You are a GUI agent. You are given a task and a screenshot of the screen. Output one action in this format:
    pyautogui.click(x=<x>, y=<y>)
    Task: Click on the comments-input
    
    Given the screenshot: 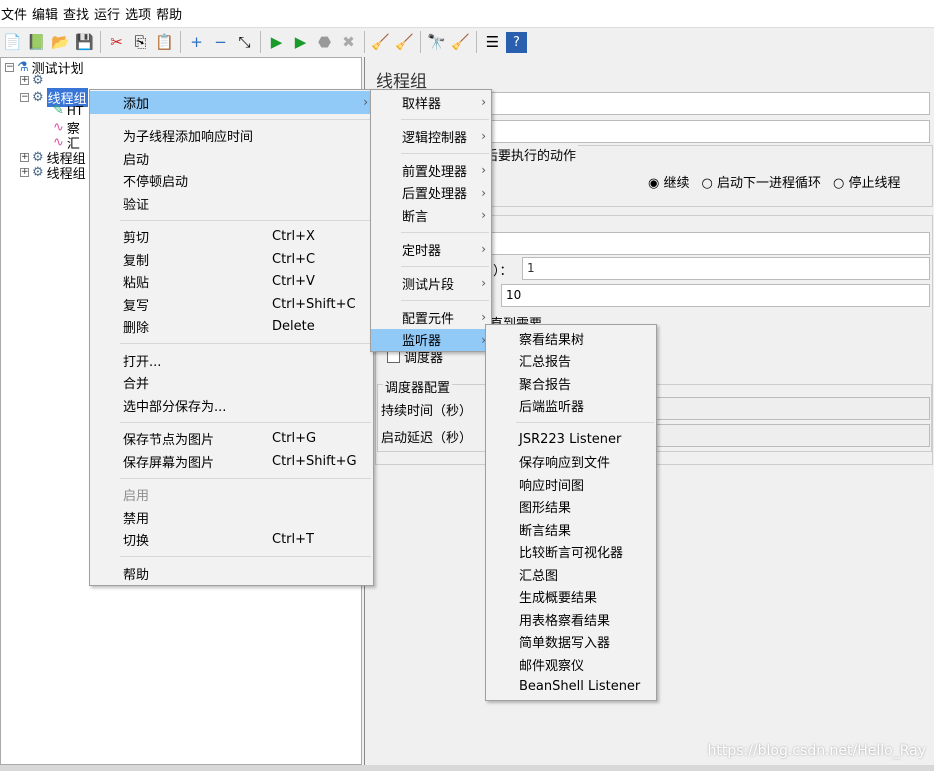 What is the action you would take?
    pyautogui.click(x=707, y=131)
    